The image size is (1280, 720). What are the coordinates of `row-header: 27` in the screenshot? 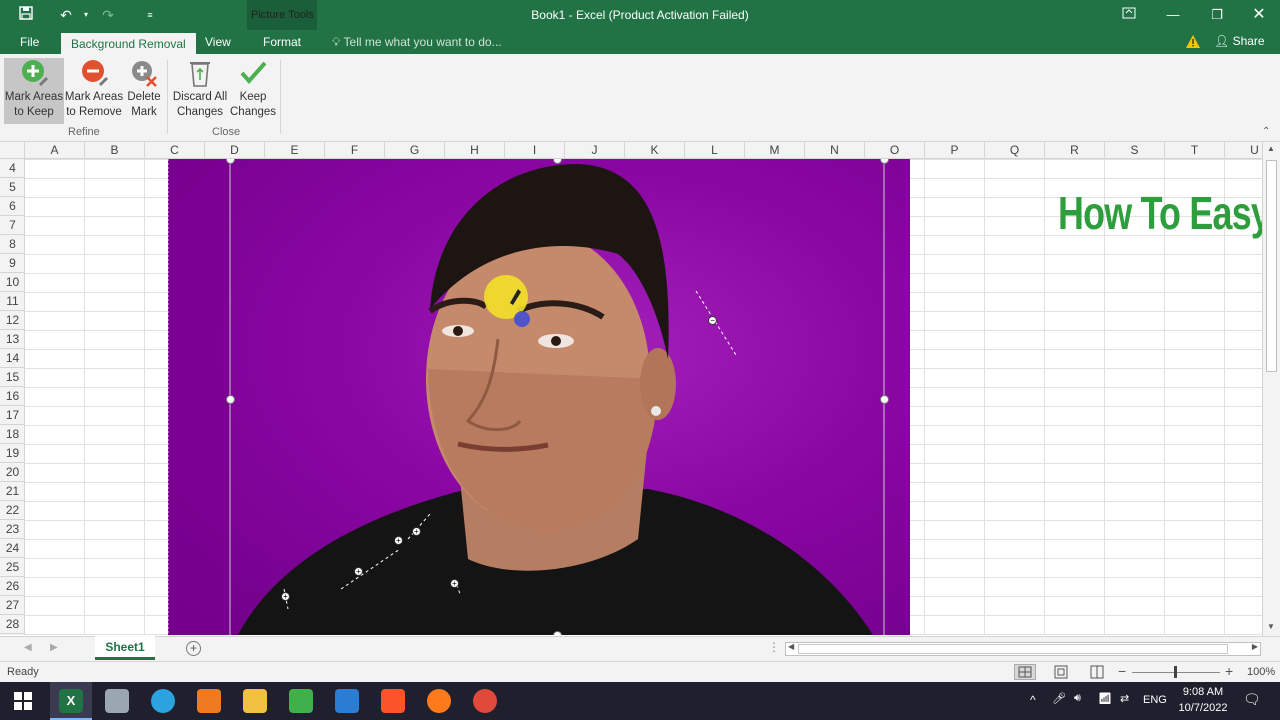 It's located at (12, 605).